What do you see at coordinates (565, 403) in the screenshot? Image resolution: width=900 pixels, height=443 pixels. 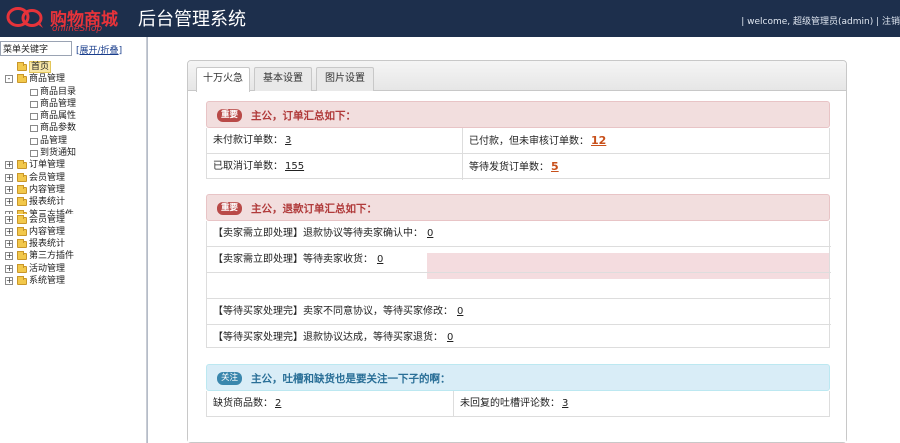 I see `unreplied-comments-link: 3` at bounding box center [565, 403].